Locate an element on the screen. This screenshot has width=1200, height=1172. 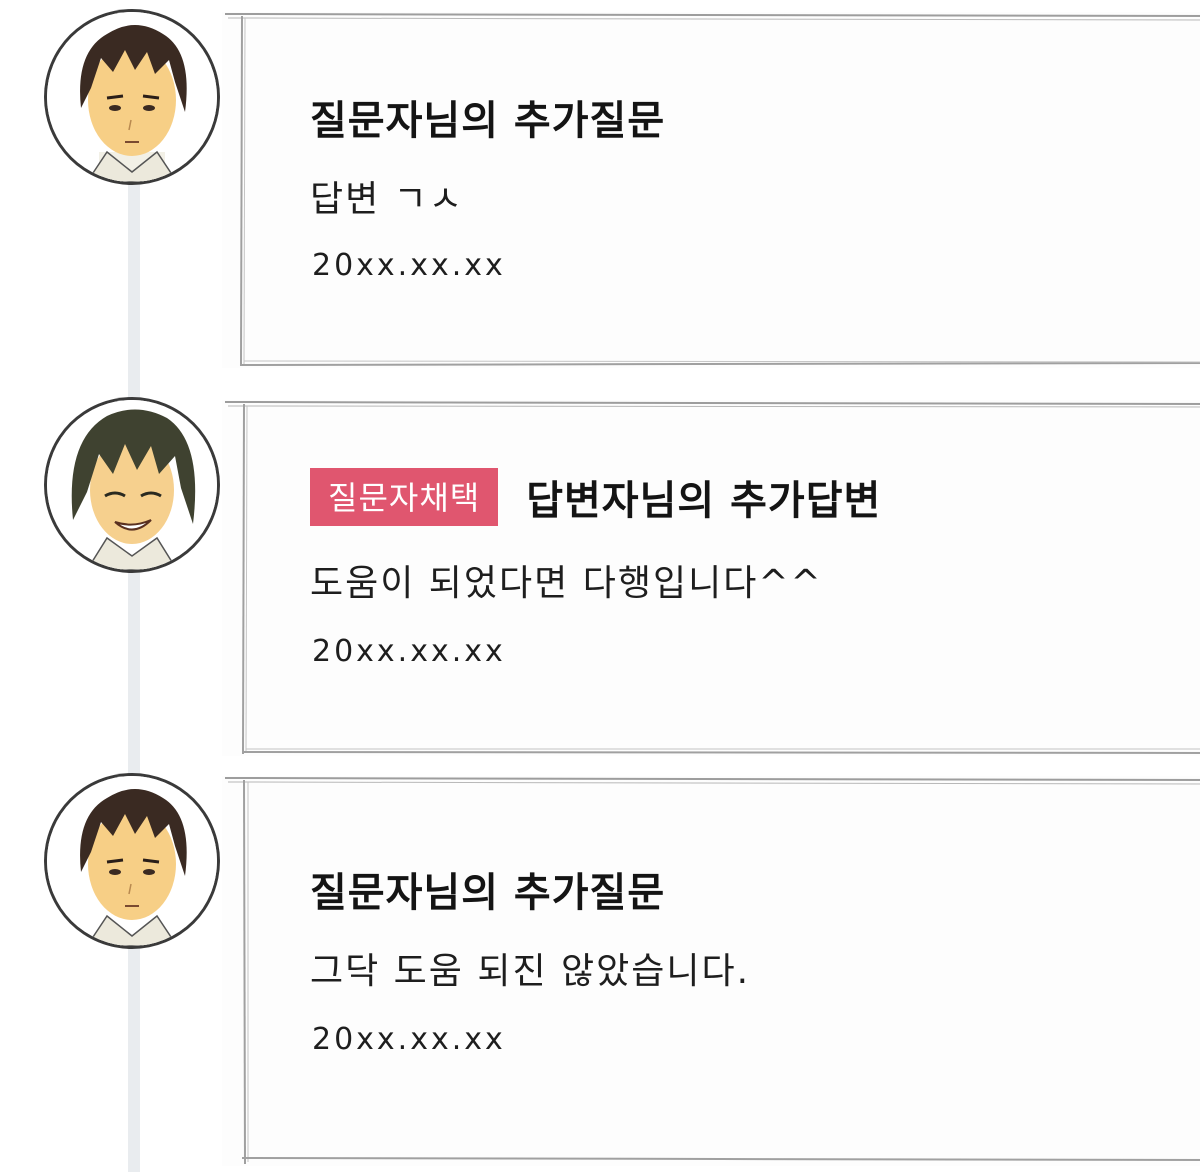
entry-body: 도움이 되었다면 다행입니다^^ is located at coordinates (566, 583).